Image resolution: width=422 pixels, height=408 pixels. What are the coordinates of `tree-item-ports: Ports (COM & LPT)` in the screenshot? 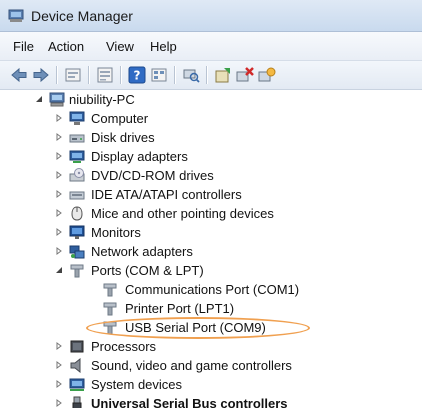 It's located at (211, 270).